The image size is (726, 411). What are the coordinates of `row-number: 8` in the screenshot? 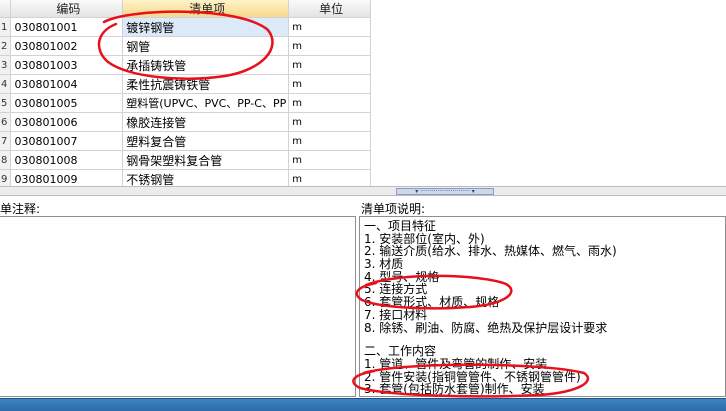 It's located at (6, 160).